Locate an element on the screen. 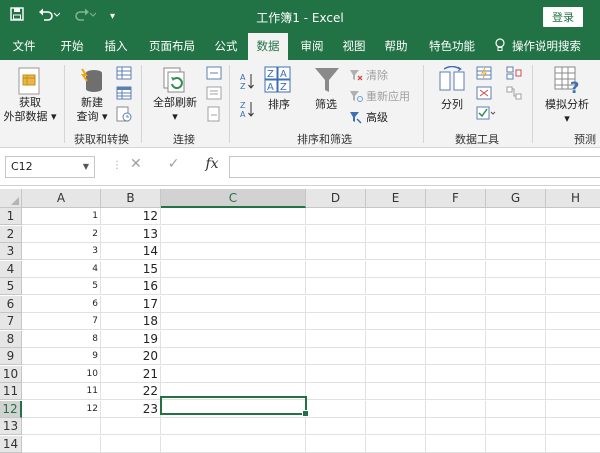 Image resolution: width=600 pixels, height=453 pixels. cell-a5: 5 is located at coordinates (61, 286).